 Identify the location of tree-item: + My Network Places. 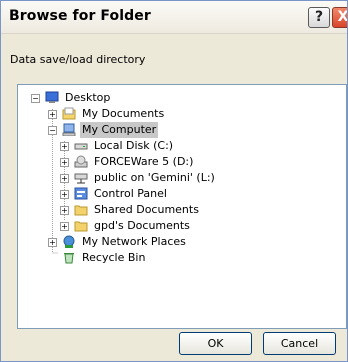
(178, 242).